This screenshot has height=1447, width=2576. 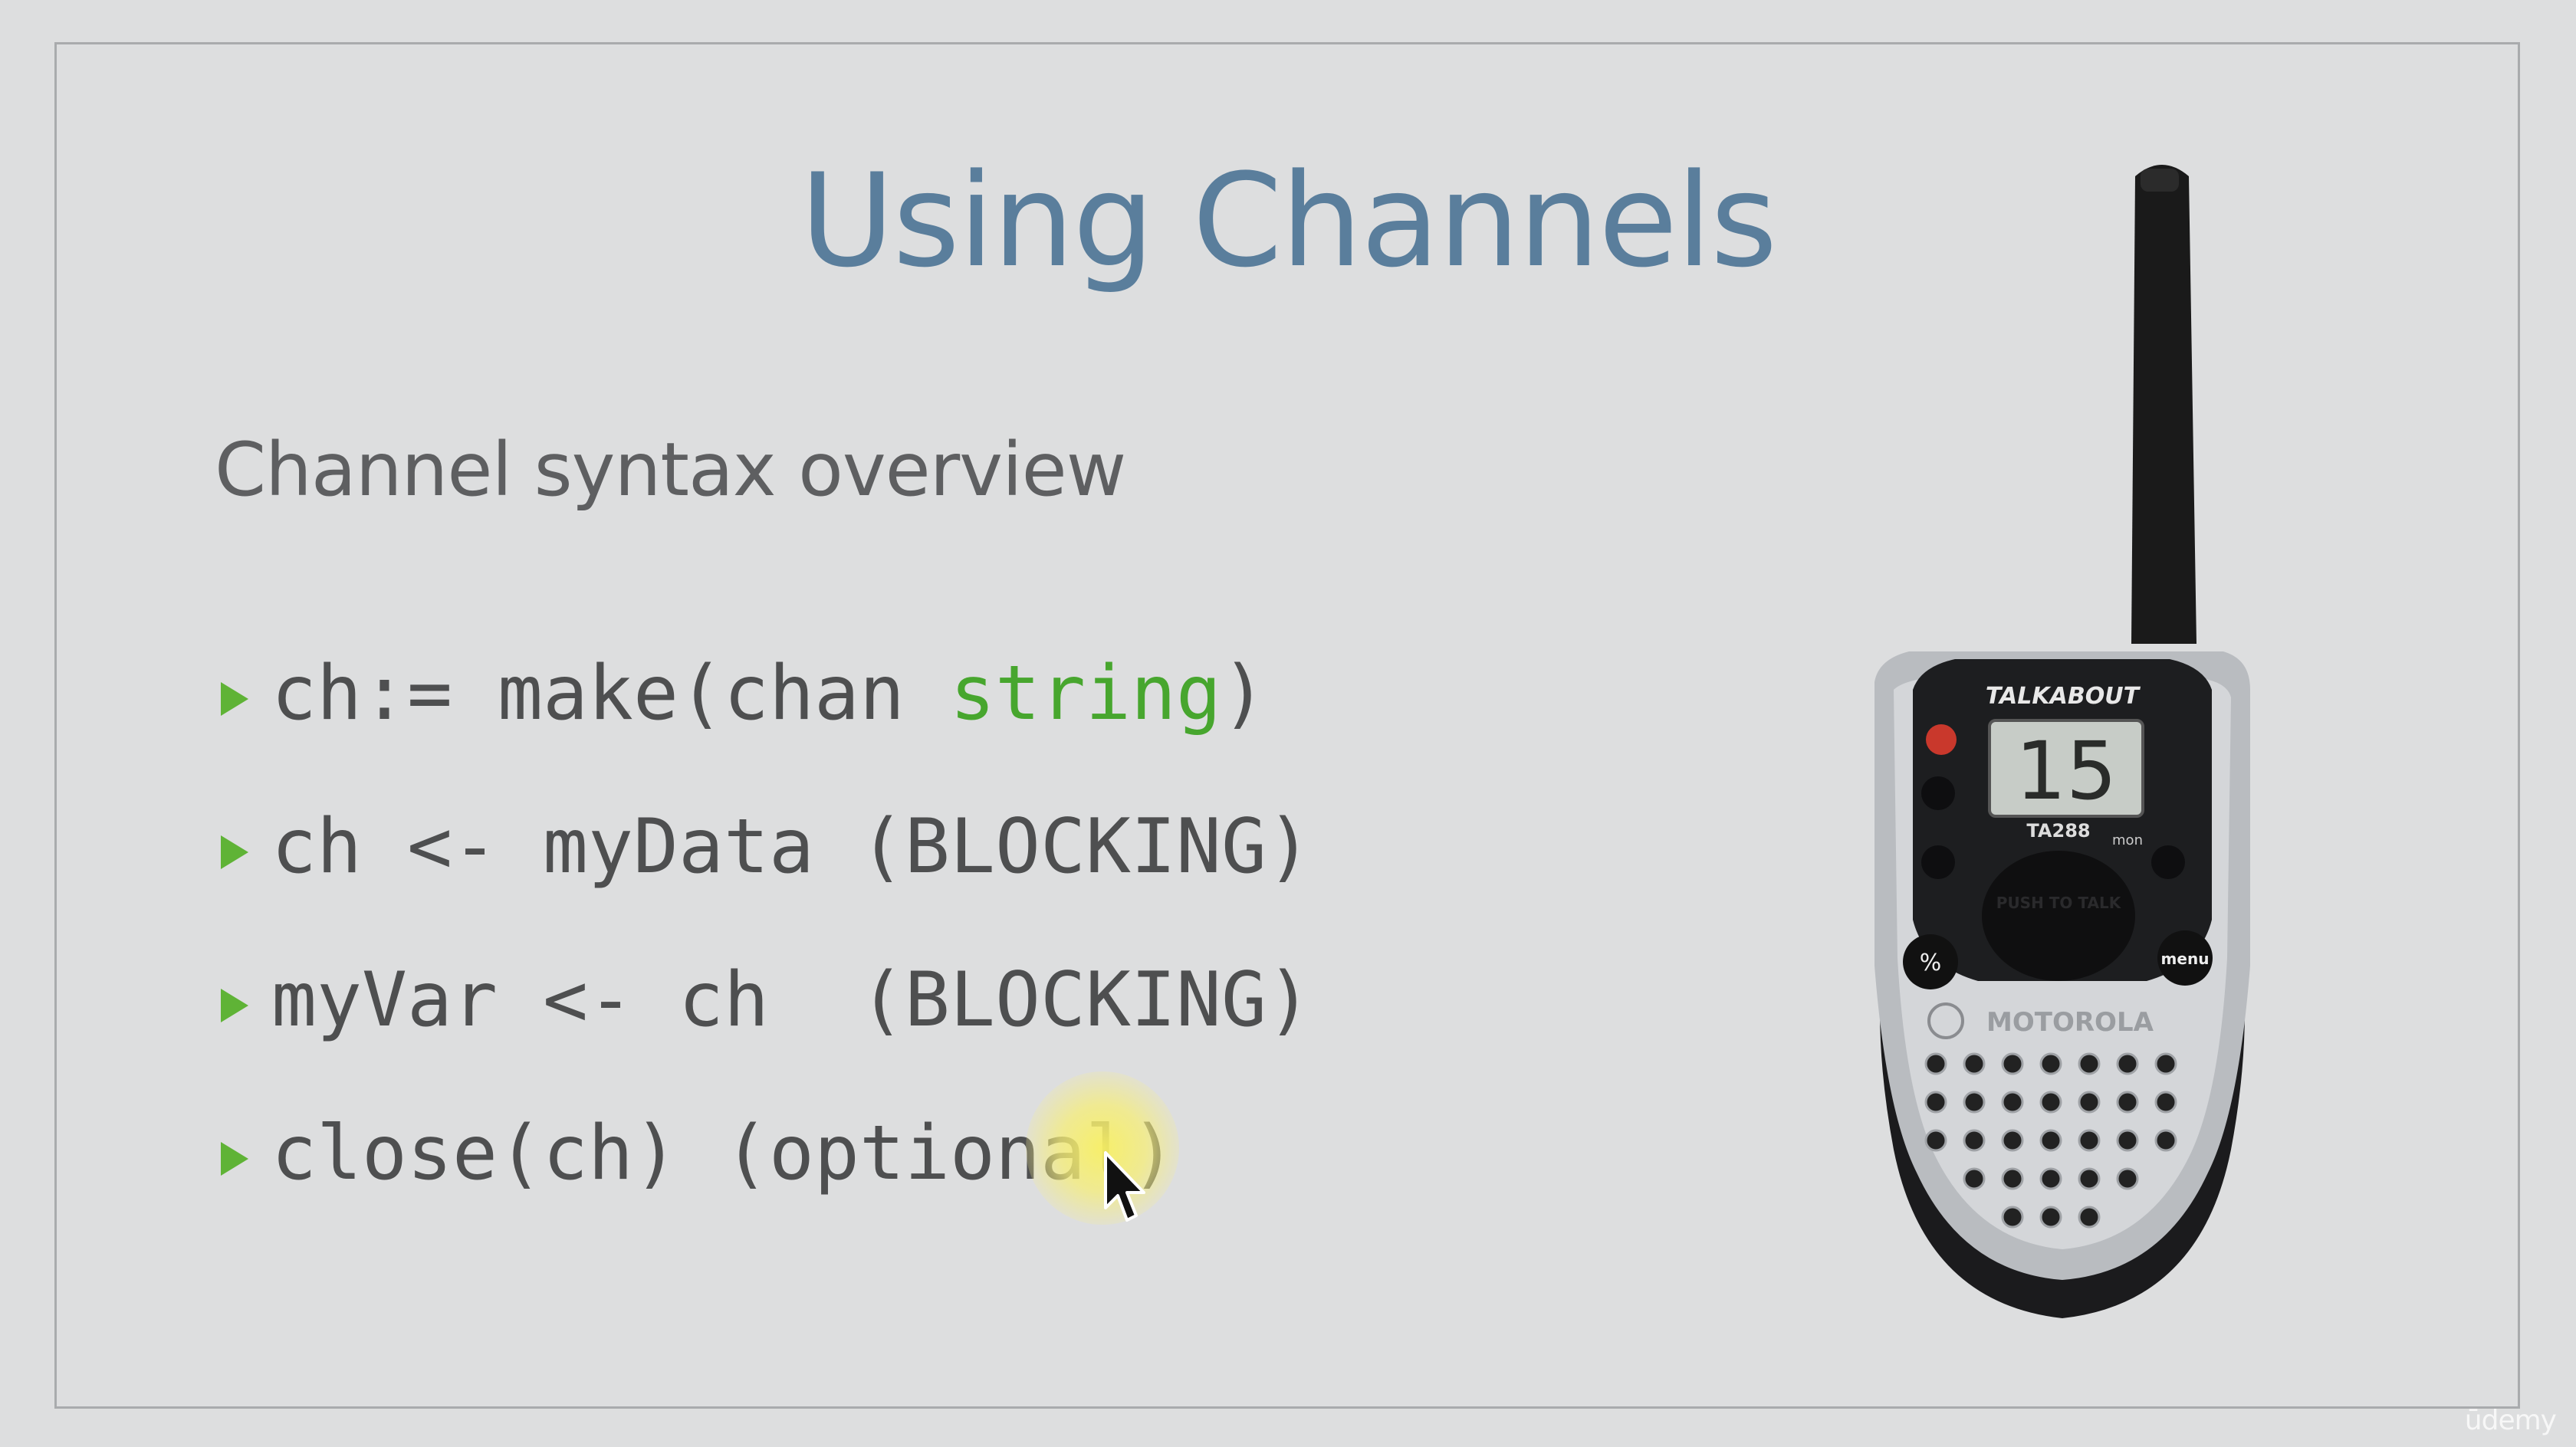 I want to click on bullet-text: ch:= make(chan string), so click(x=769, y=693).